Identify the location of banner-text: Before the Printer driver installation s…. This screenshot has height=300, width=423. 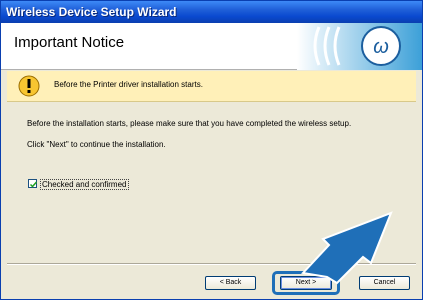
(128, 84).